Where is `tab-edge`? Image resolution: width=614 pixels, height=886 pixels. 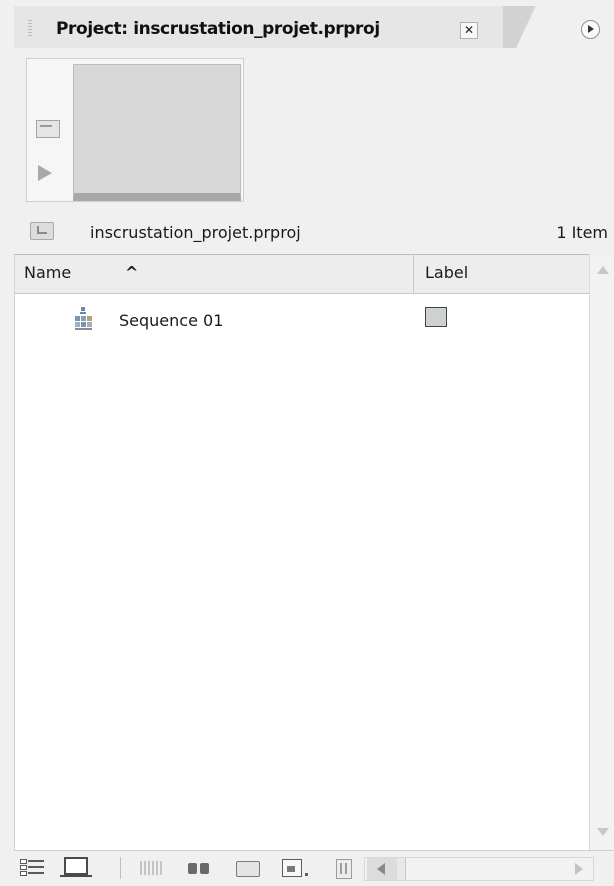 tab-edge is located at coordinates (533, 27).